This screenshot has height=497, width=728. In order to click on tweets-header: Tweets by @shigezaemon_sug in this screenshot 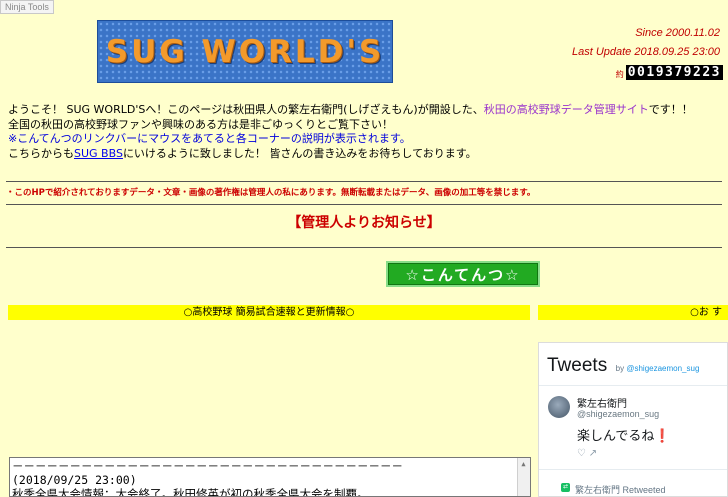, I will do `click(623, 366)`.